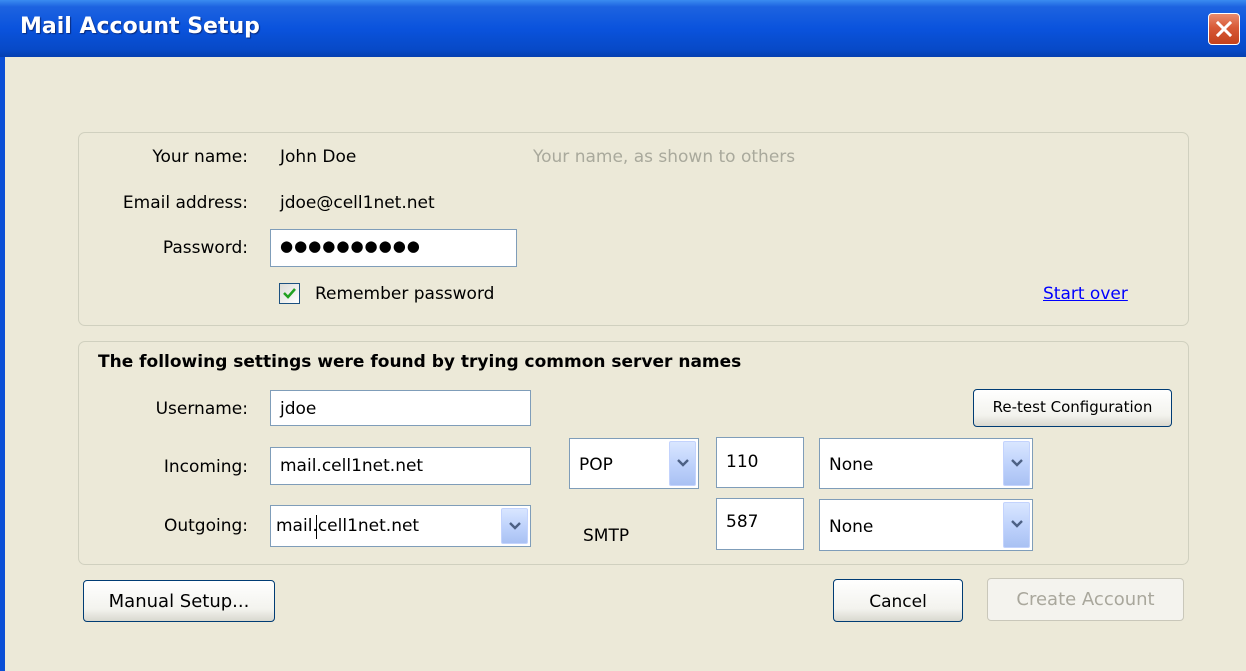  I want to click on outgoing-server-dropdown-button, so click(514, 526).